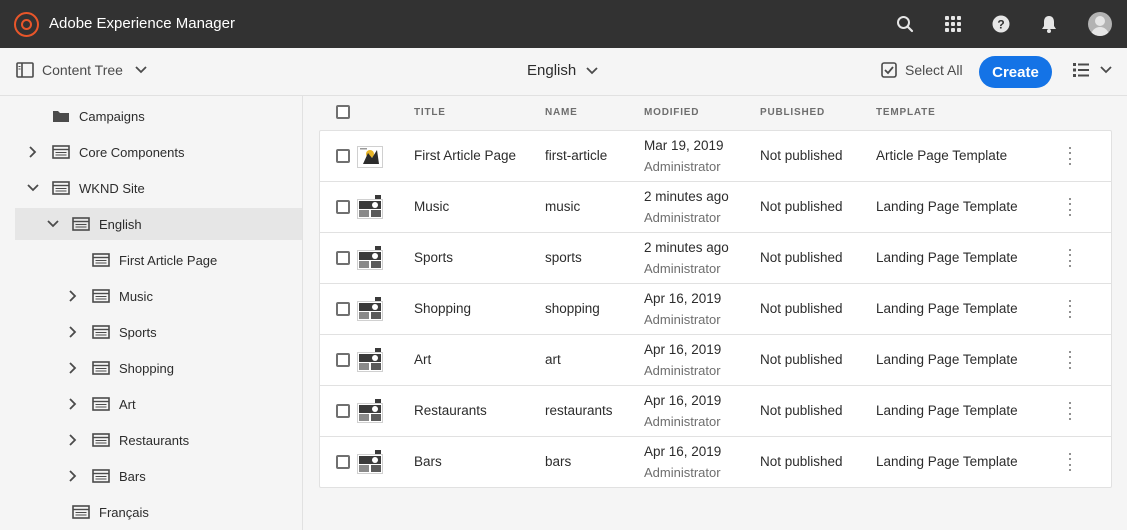 The height and width of the screenshot is (530, 1127). Describe the element at coordinates (1015, 72) in the screenshot. I see `create-button: Create` at that location.